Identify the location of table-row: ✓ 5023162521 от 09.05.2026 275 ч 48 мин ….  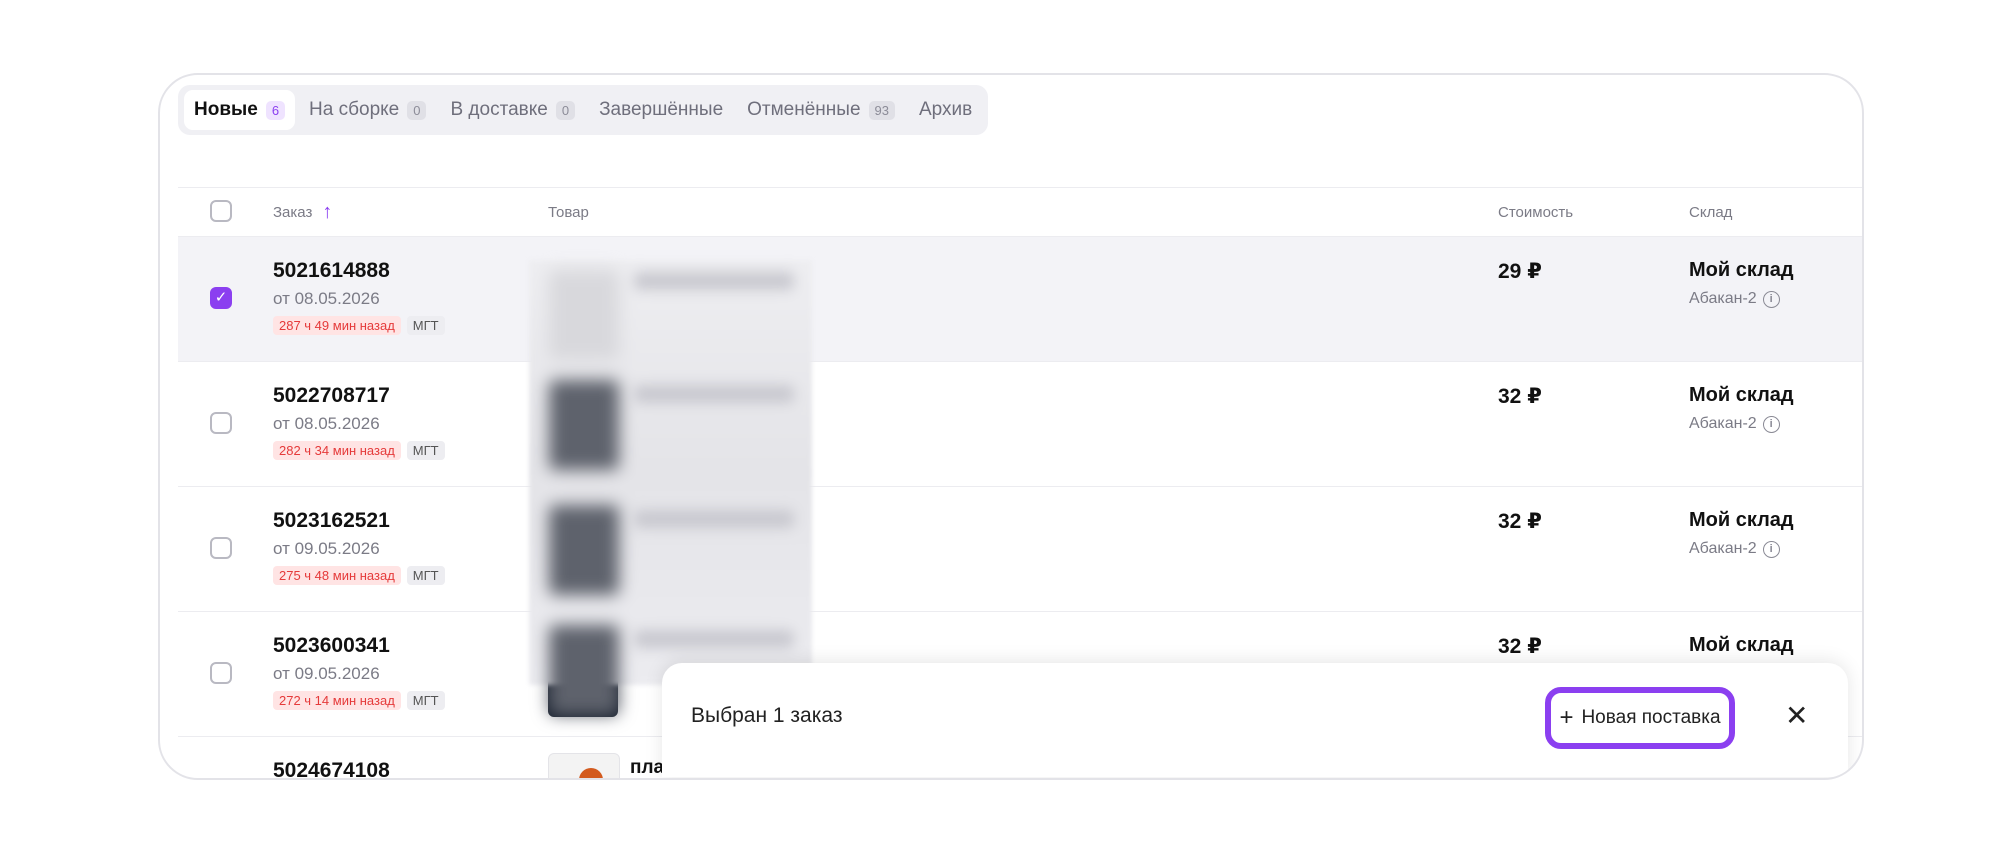
(1020, 549).